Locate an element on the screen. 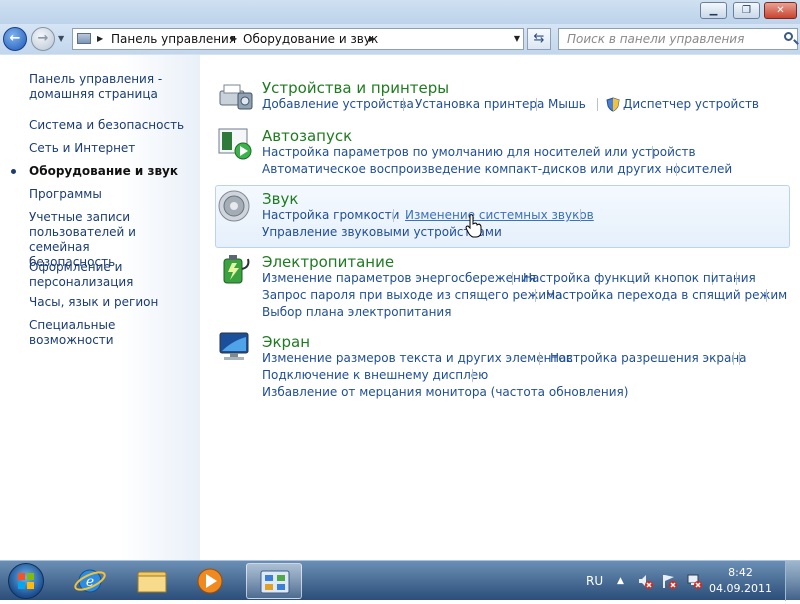  link-screen-resolution: Настройка разрешения экрана is located at coordinates (648, 358).